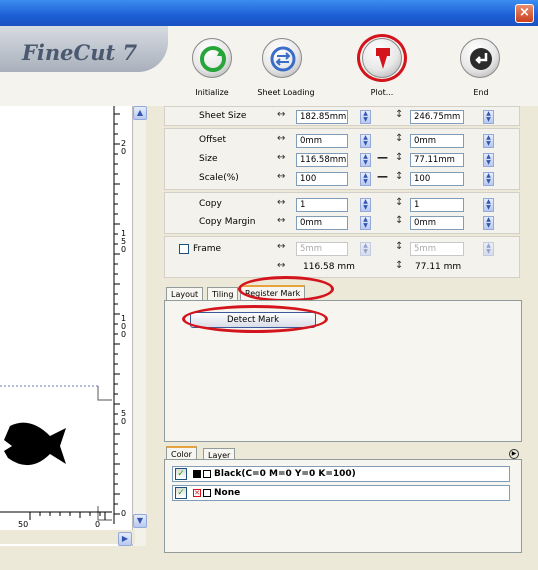  Describe the element at coordinates (437, 179) in the screenshot. I see `scale-y-field: 100` at that location.